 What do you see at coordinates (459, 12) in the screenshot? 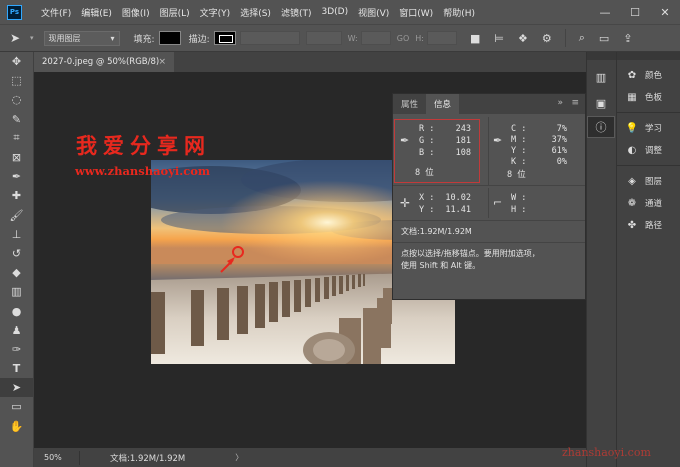
I see `menu-help: 帮助(H)` at bounding box center [459, 12].